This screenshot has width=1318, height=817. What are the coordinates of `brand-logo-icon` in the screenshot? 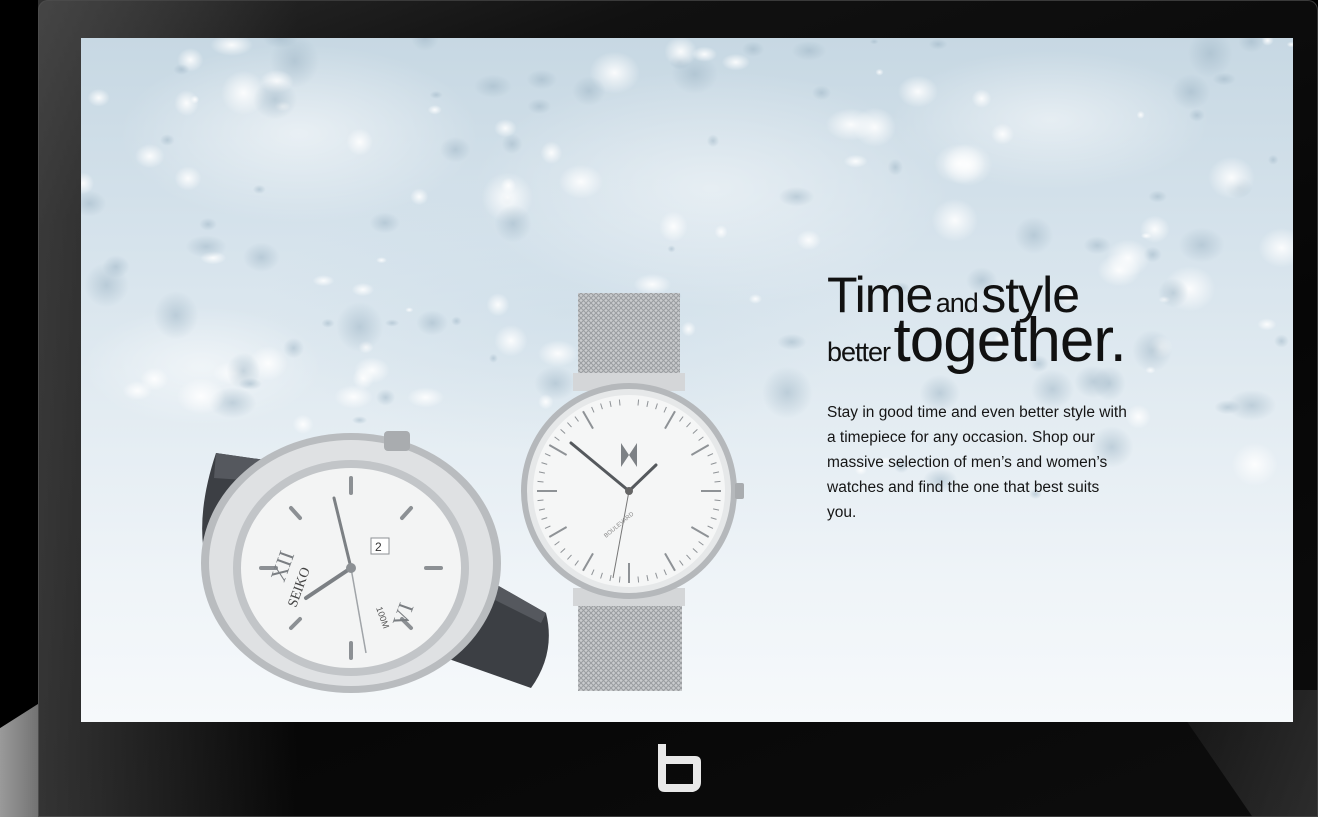 It's located at (679, 768).